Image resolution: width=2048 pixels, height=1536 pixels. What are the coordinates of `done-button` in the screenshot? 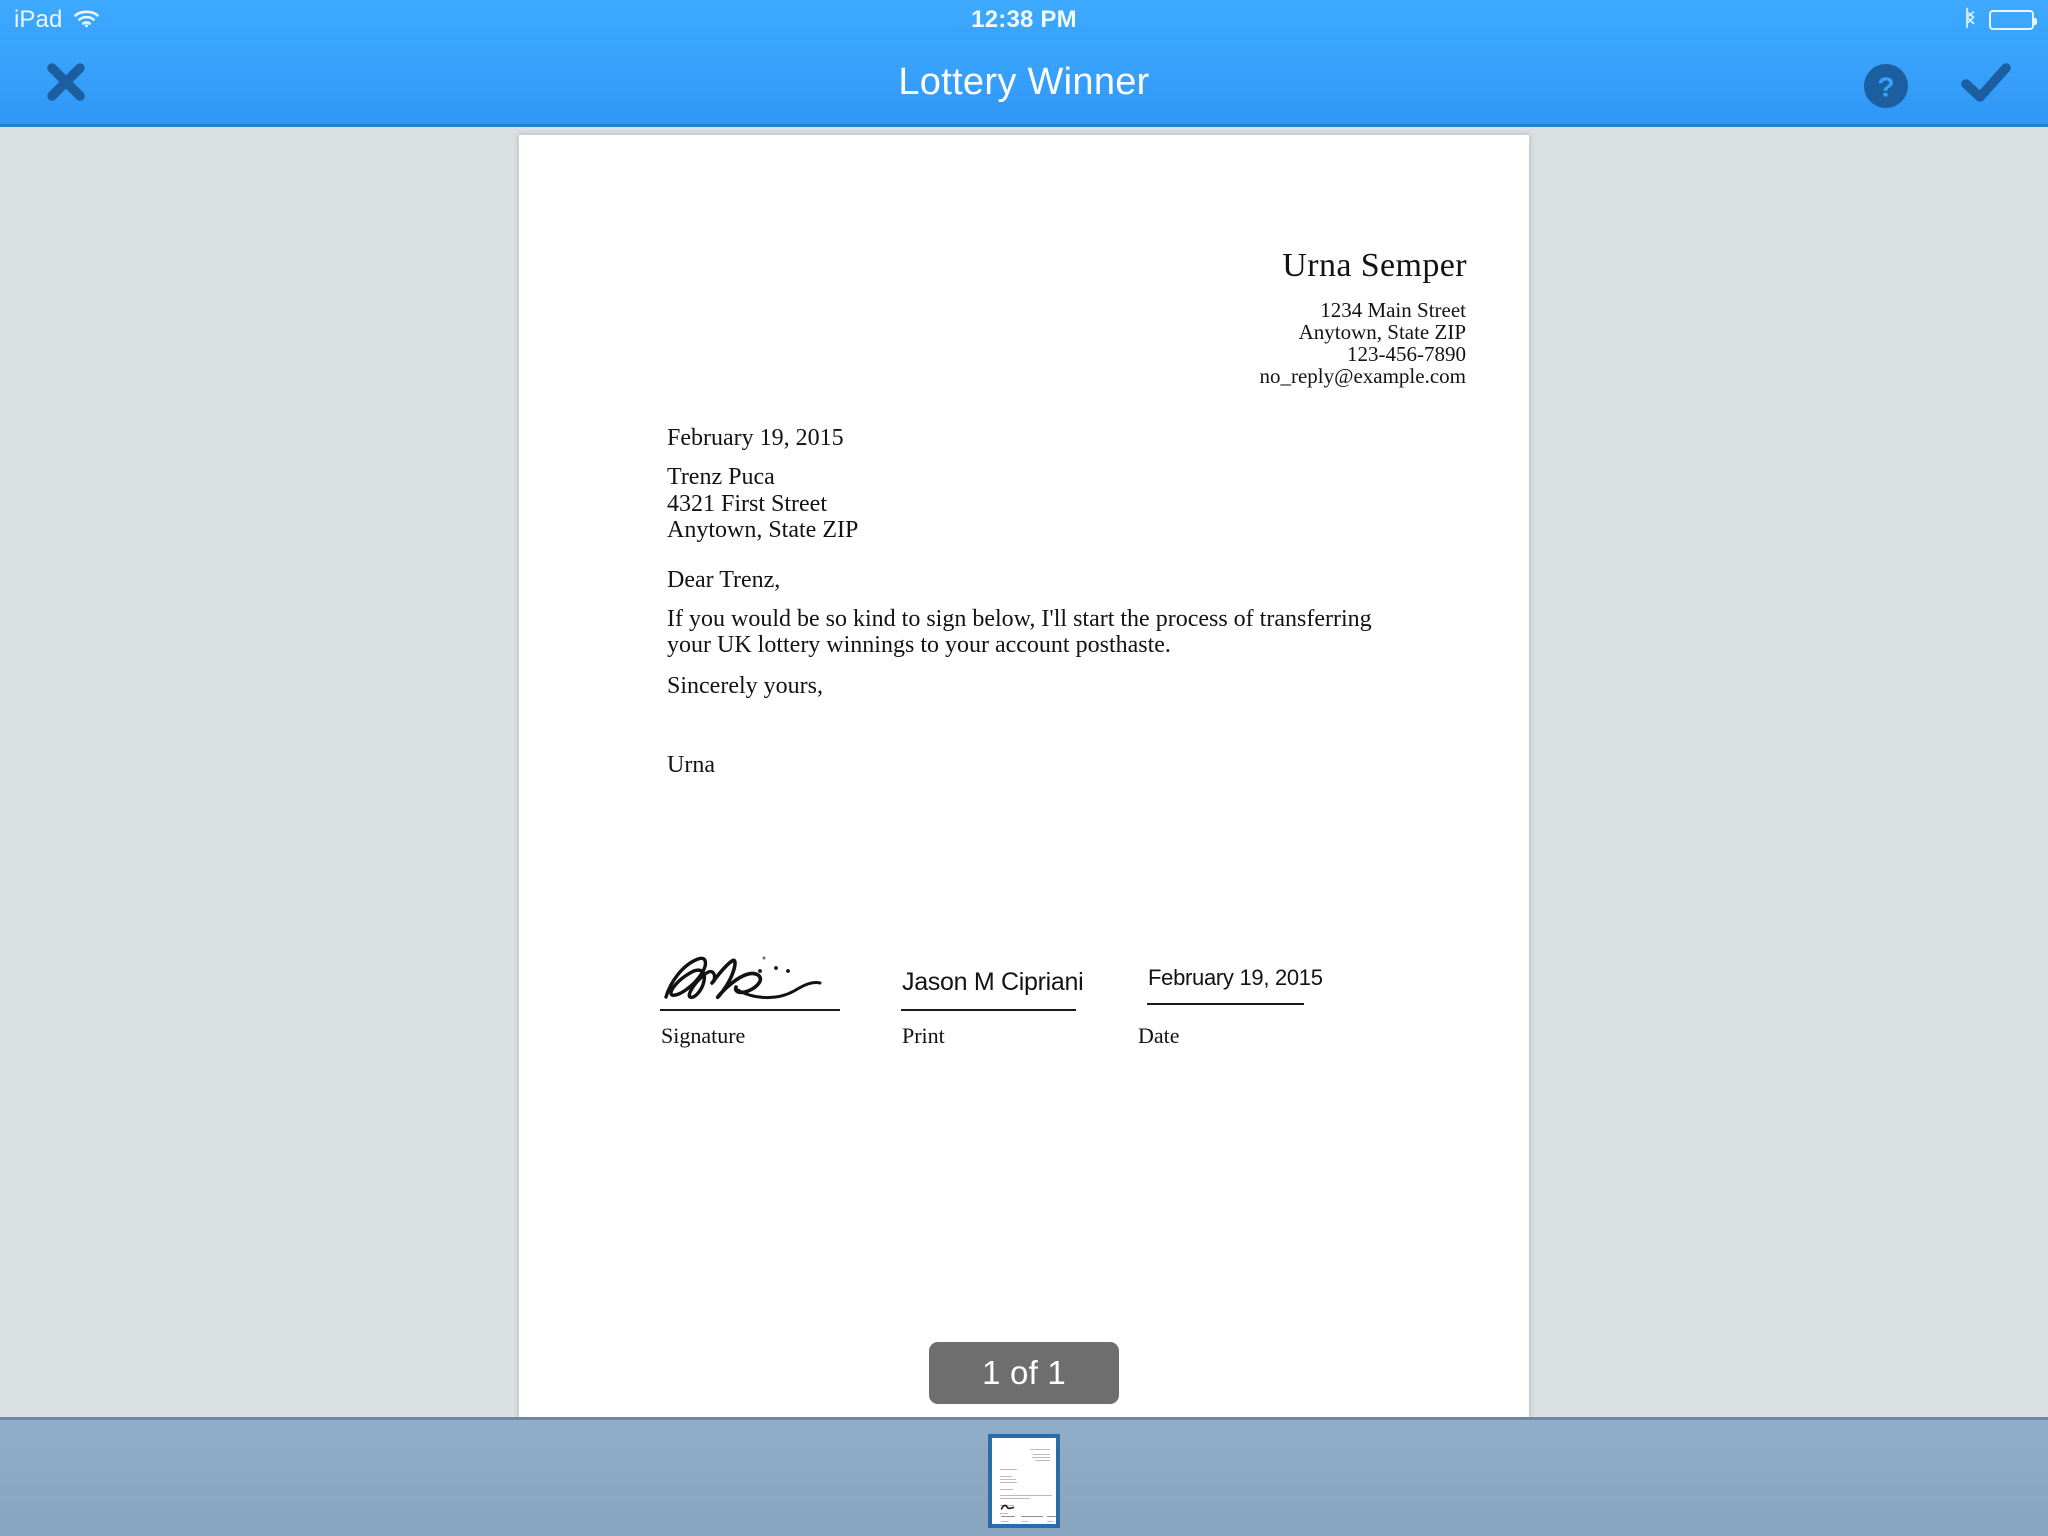 It's located at (1986, 86).